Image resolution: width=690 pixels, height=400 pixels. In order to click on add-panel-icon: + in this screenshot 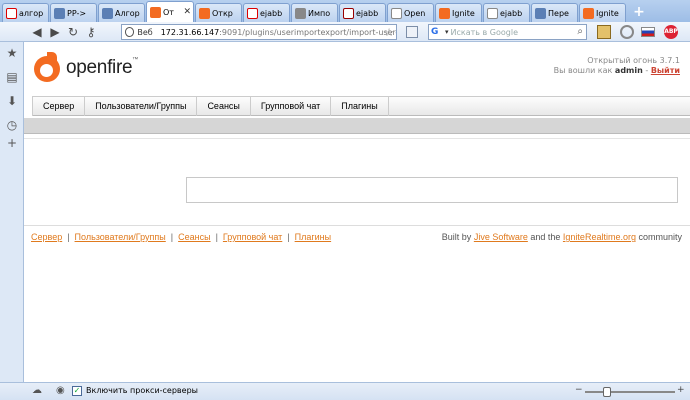, I will do `click(12, 143)`.